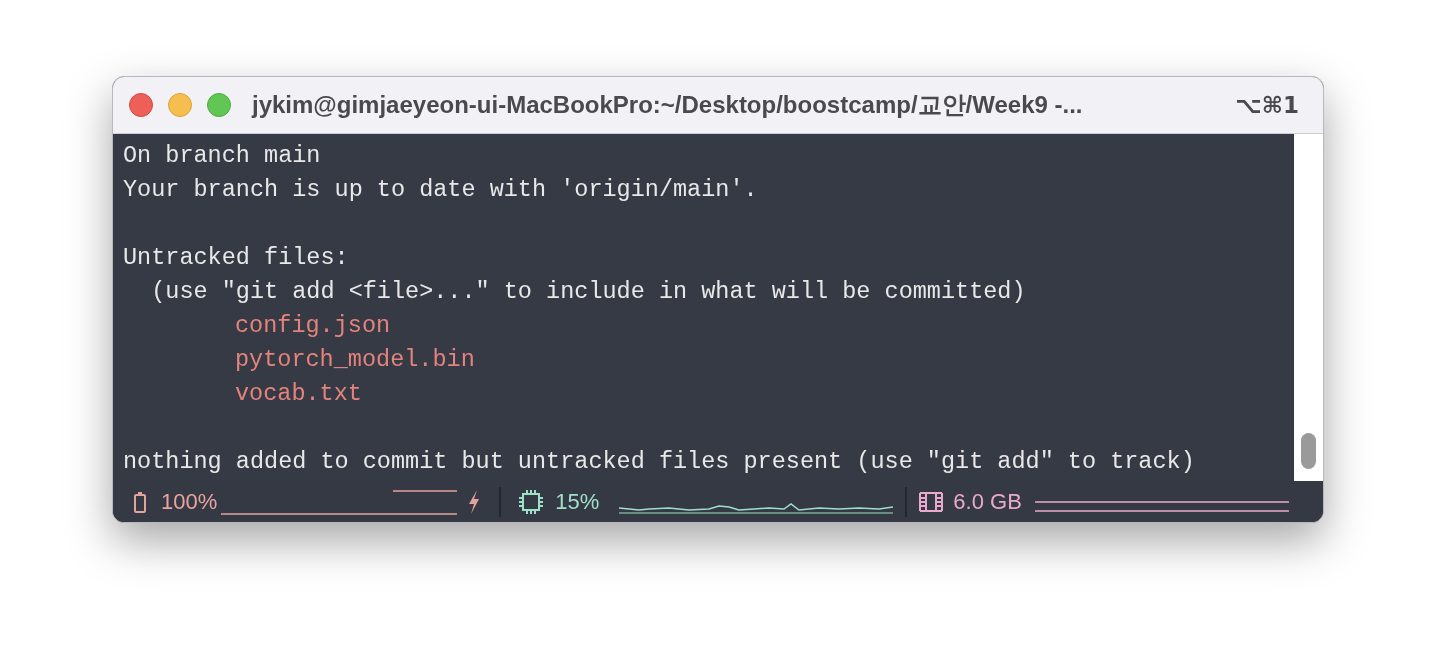 This screenshot has width=1436, height=672. I want to click on scrollbar-thumb, so click(1308, 451).